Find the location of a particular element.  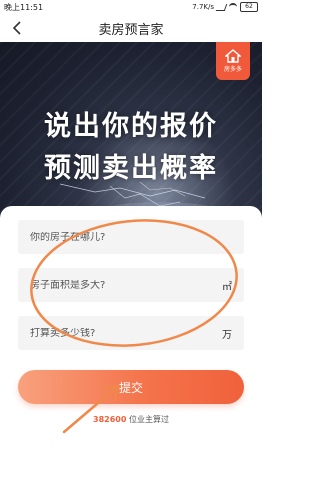

status-right: 7.7K/s 62 is located at coordinates (225, 7).